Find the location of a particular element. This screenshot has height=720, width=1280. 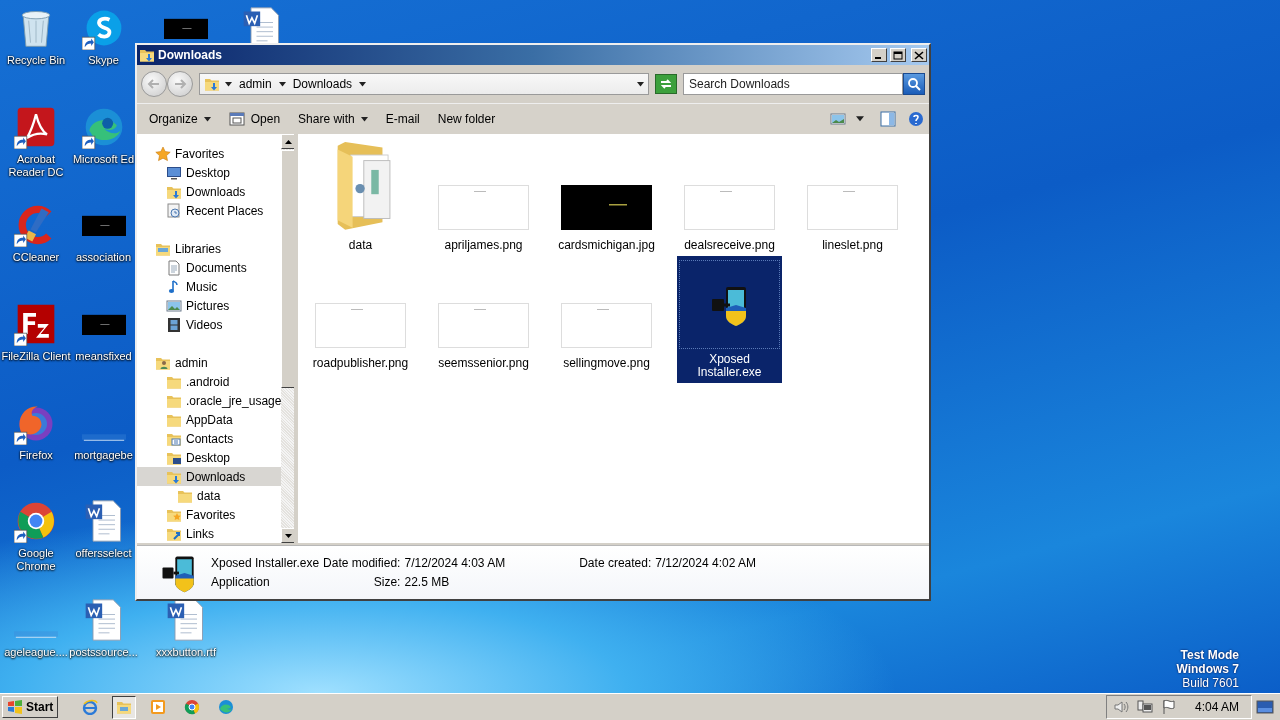

back-arrow-icon is located at coordinates (154, 84).